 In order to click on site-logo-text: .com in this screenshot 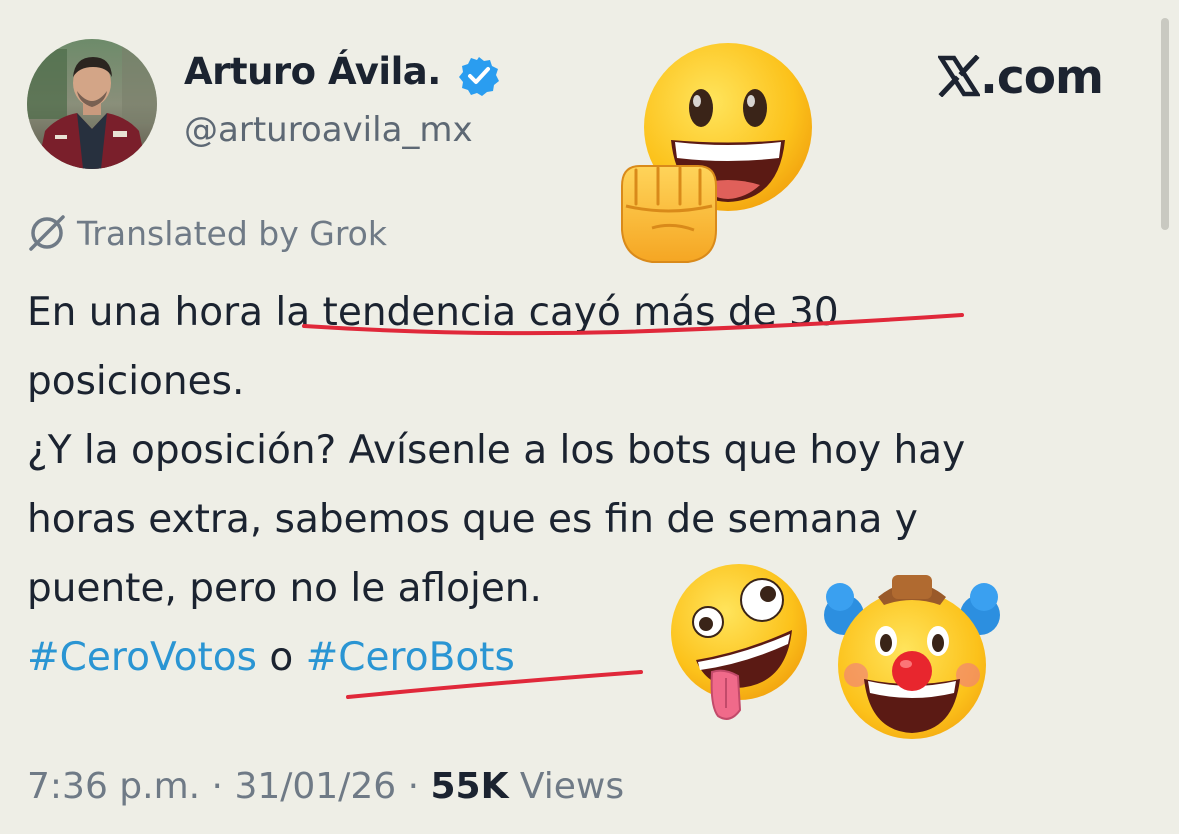, I will do `click(1042, 77)`.